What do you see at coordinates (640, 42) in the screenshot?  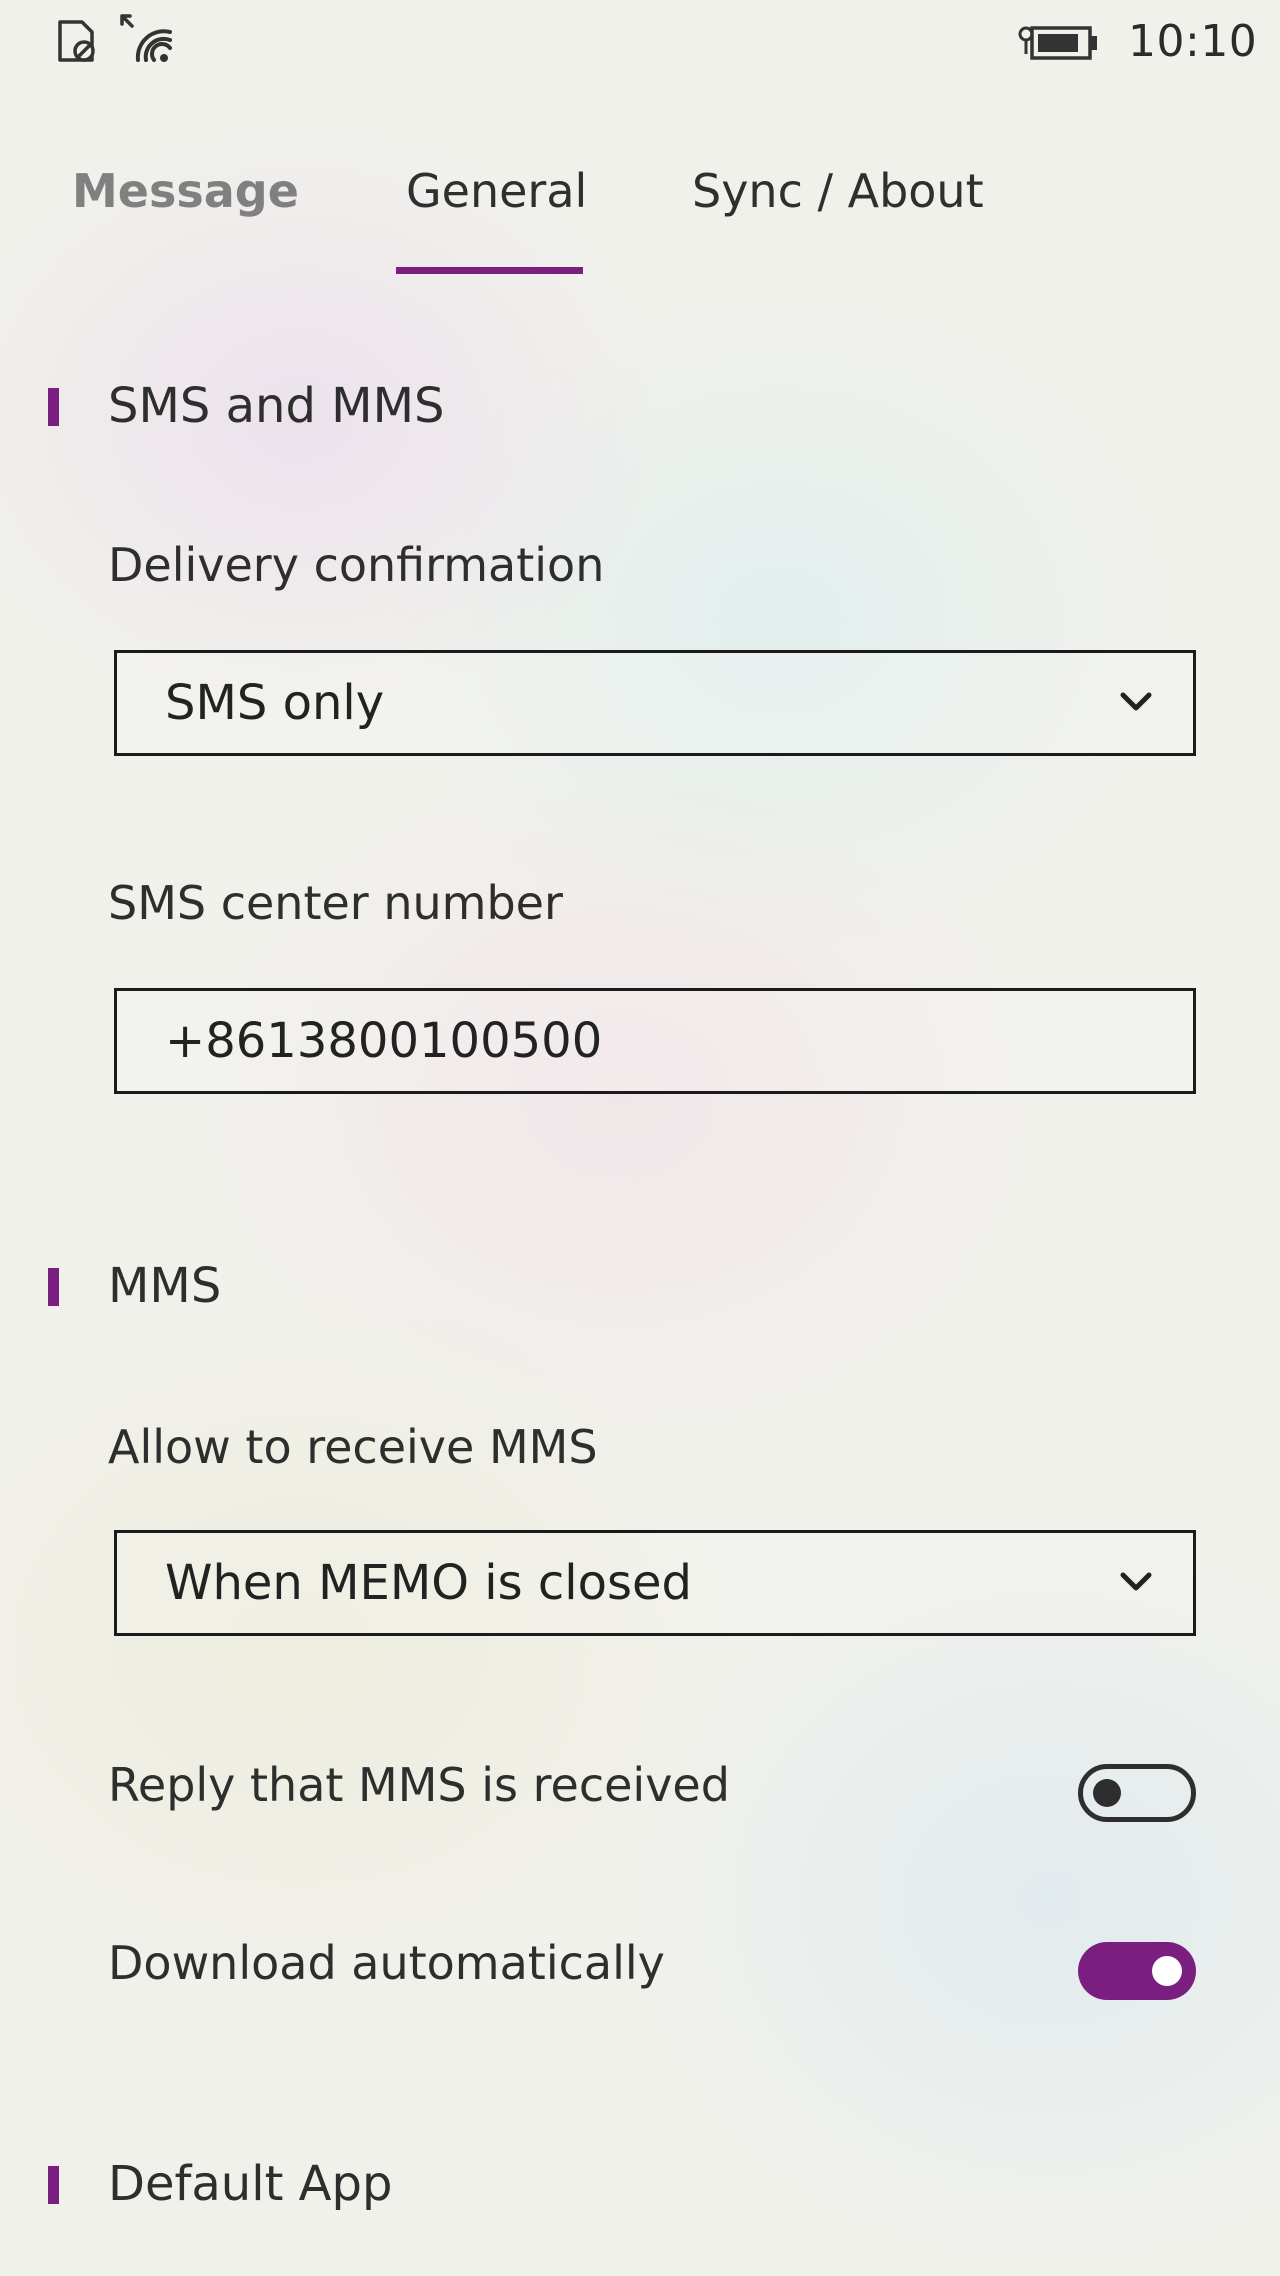 I see `status-bar: 10:10` at bounding box center [640, 42].